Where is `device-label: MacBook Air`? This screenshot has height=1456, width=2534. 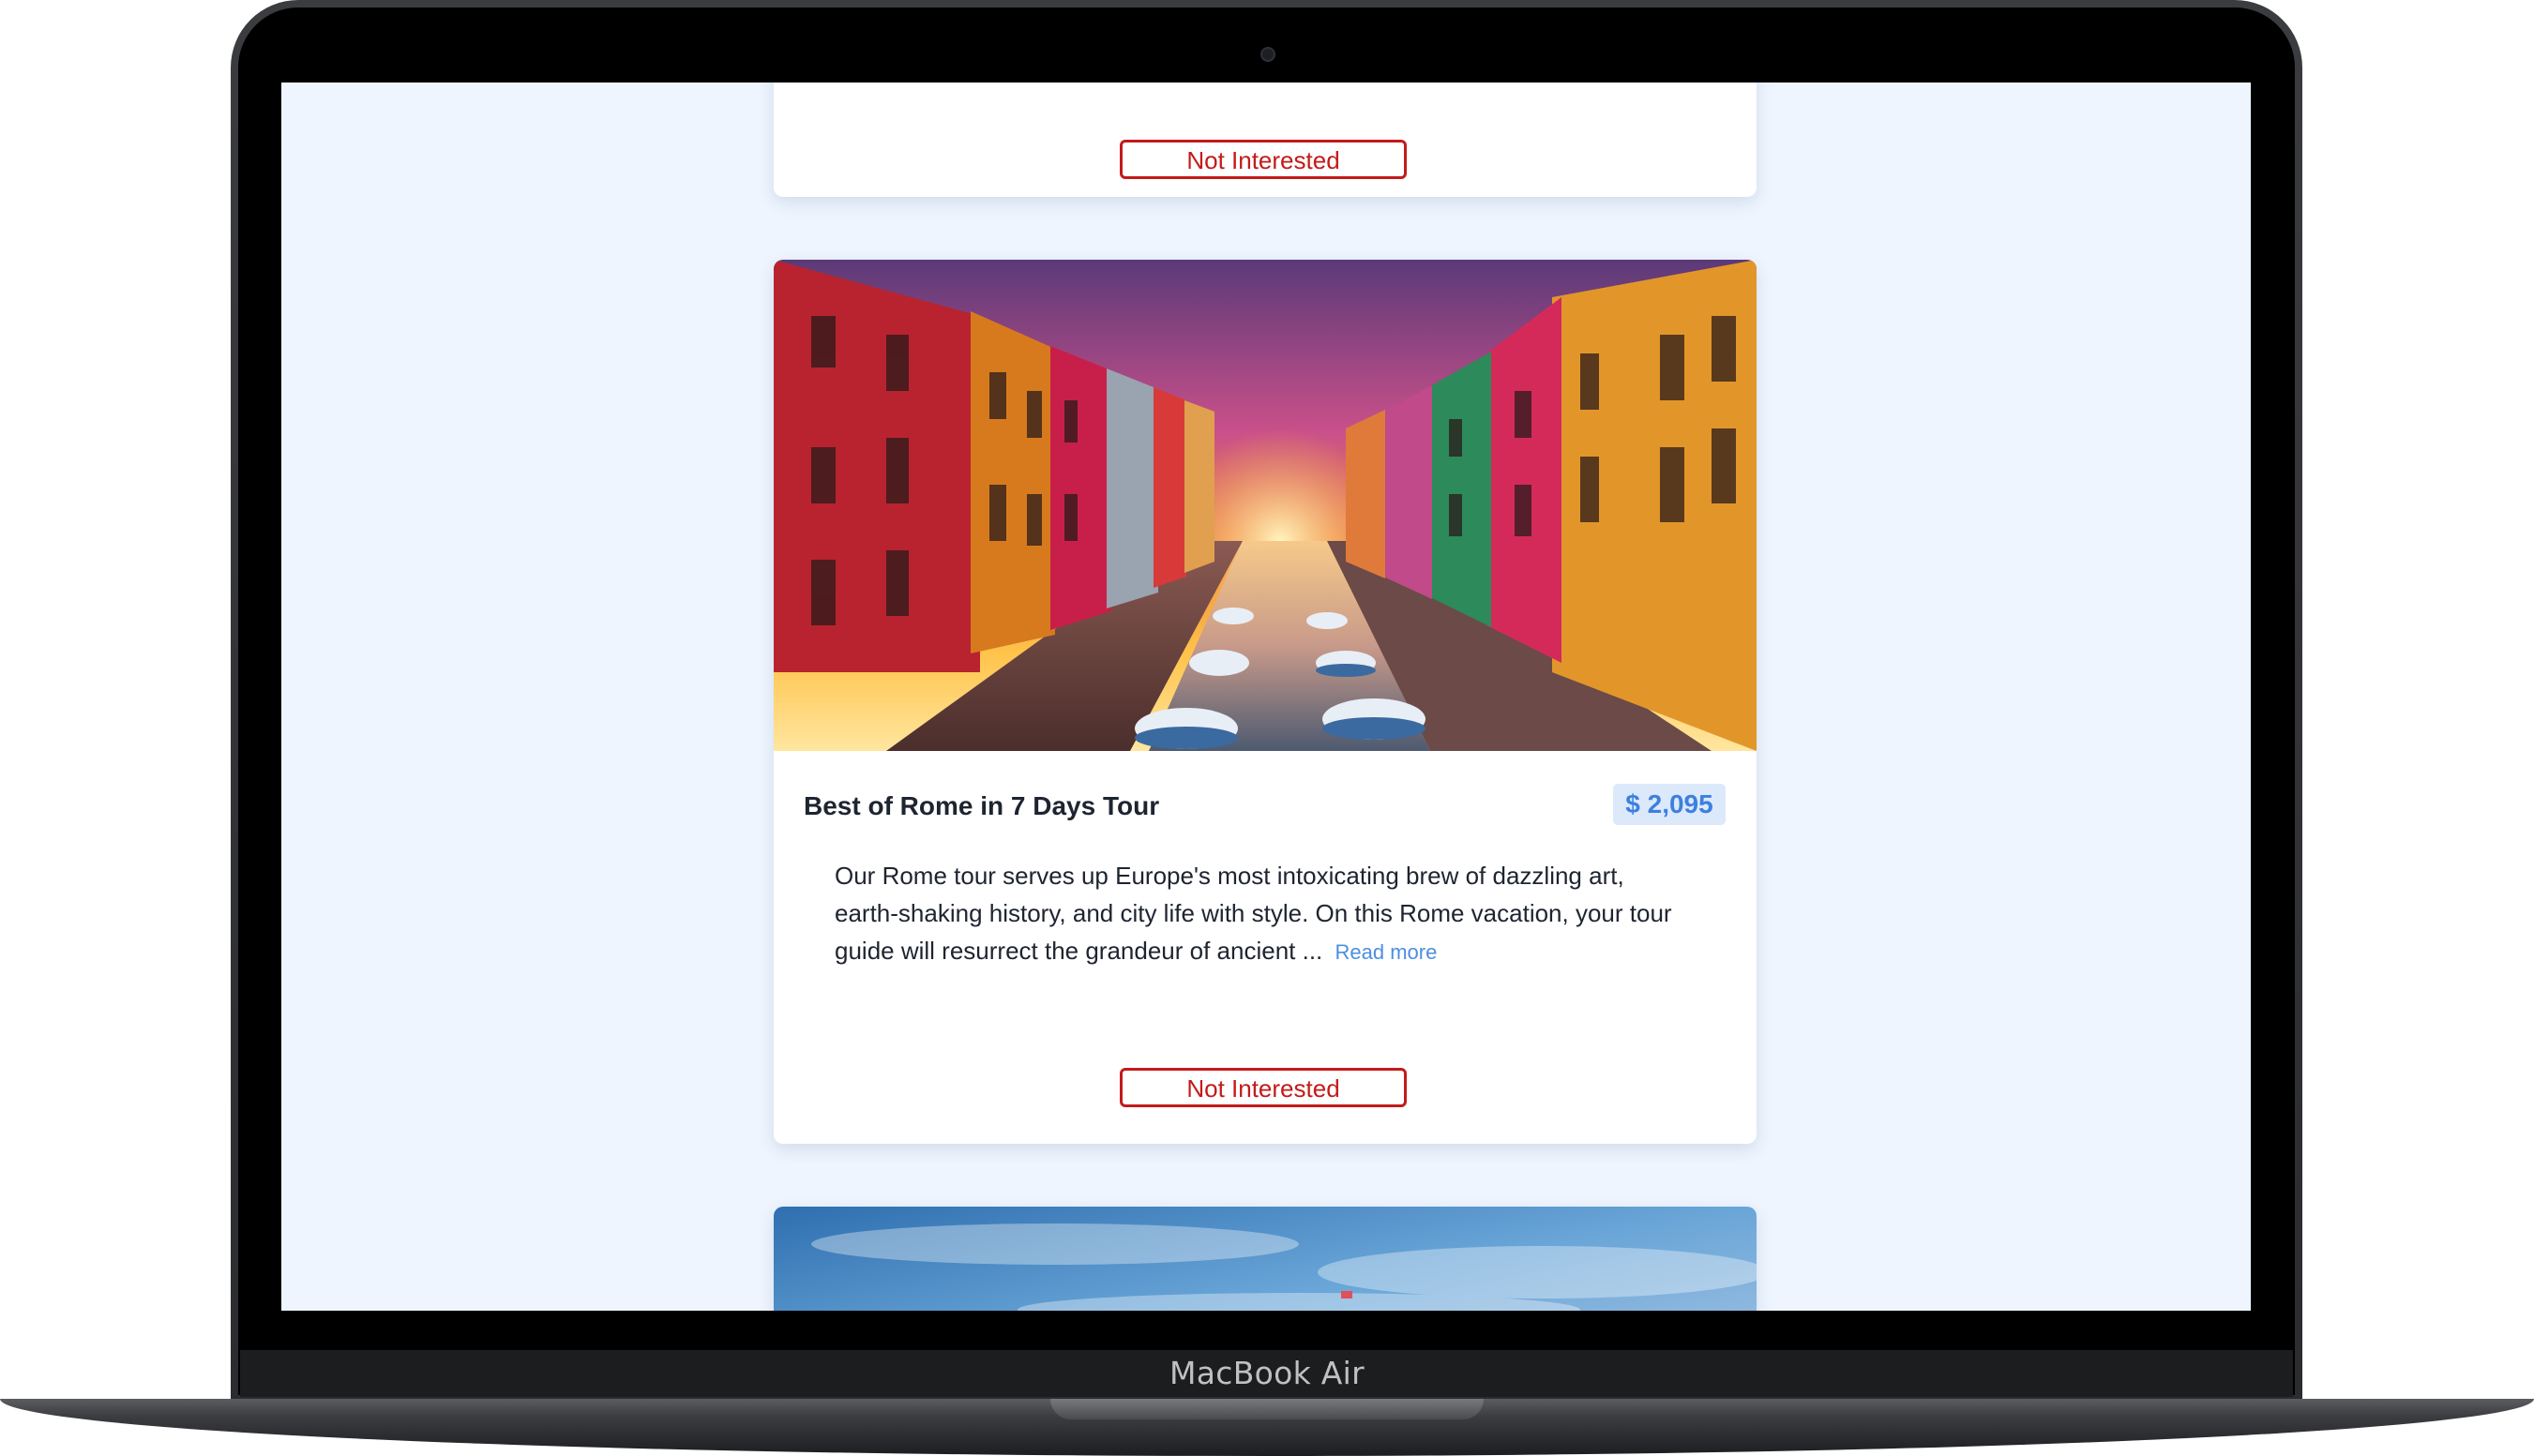
device-label: MacBook Air is located at coordinates (1267, 1373).